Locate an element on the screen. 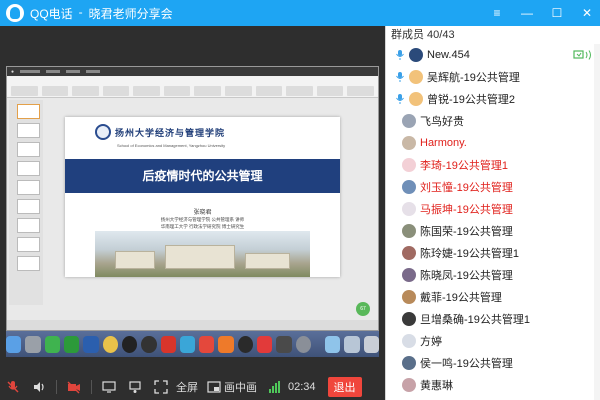  launchpad-icon is located at coordinates (33, 344).